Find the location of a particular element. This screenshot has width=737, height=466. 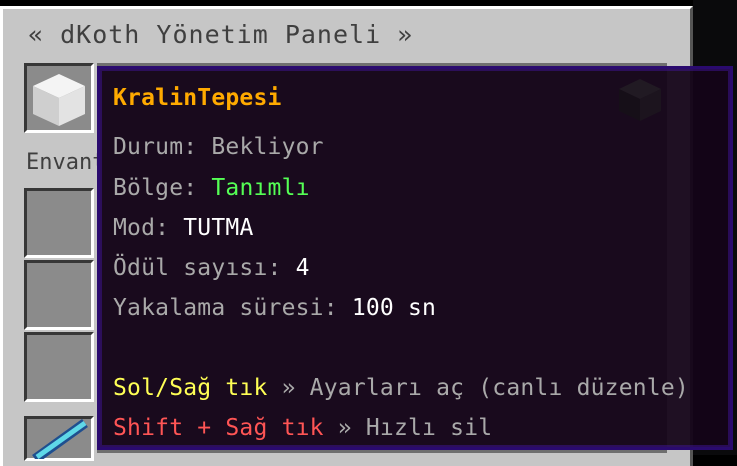

capture-label: Yakalama süresi: is located at coordinates (232, 308).